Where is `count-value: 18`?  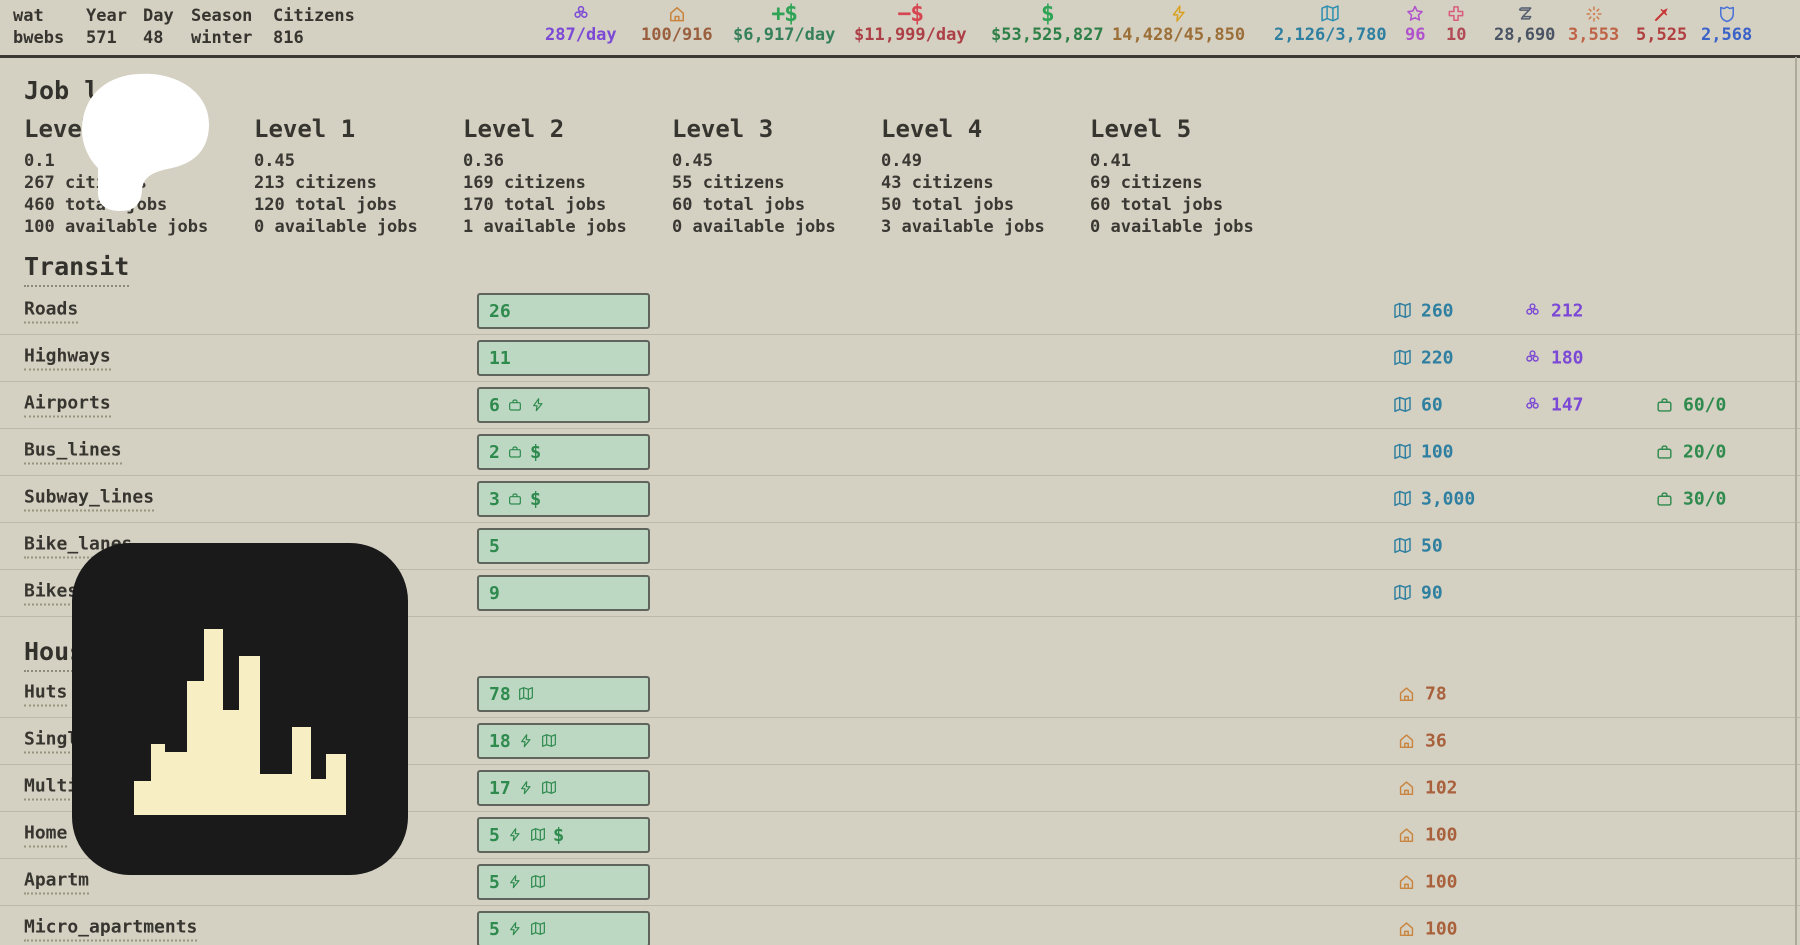 count-value: 18 is located at coordinates (500, 741).